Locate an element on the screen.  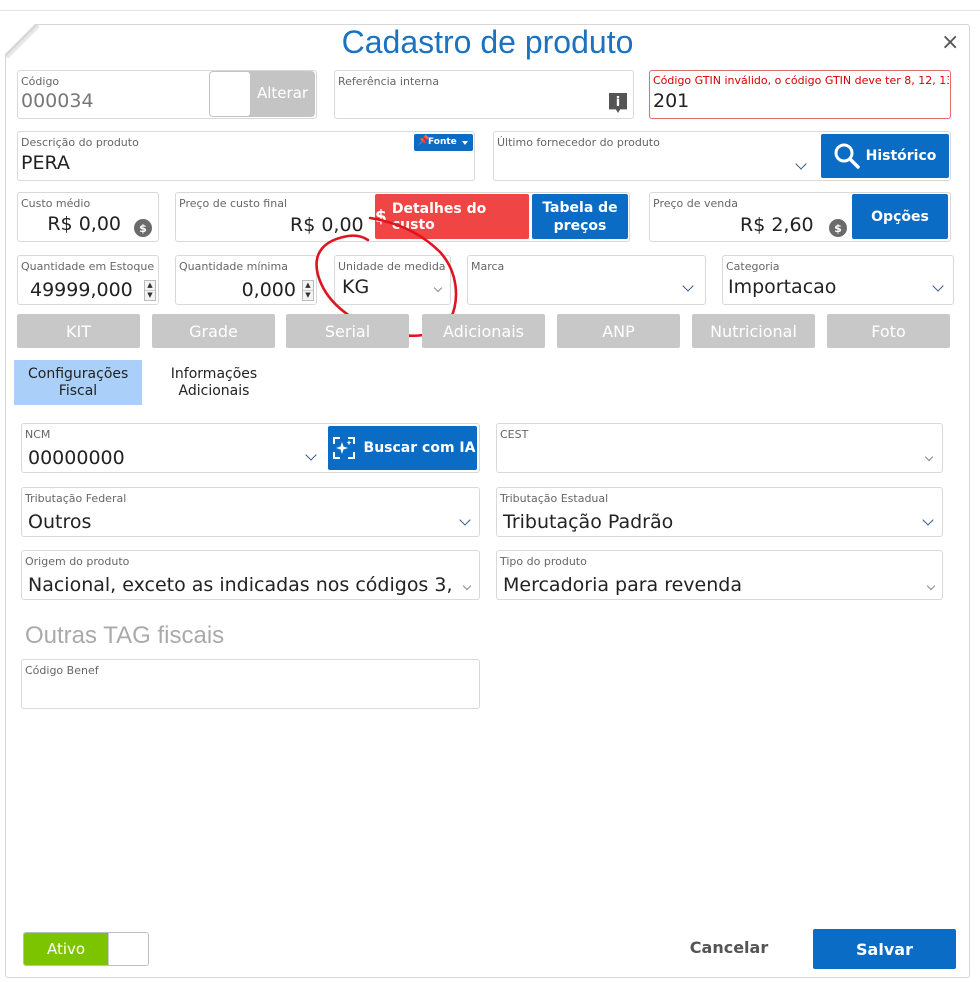
tab-serial: Serial is located at coordinates (347, 331).